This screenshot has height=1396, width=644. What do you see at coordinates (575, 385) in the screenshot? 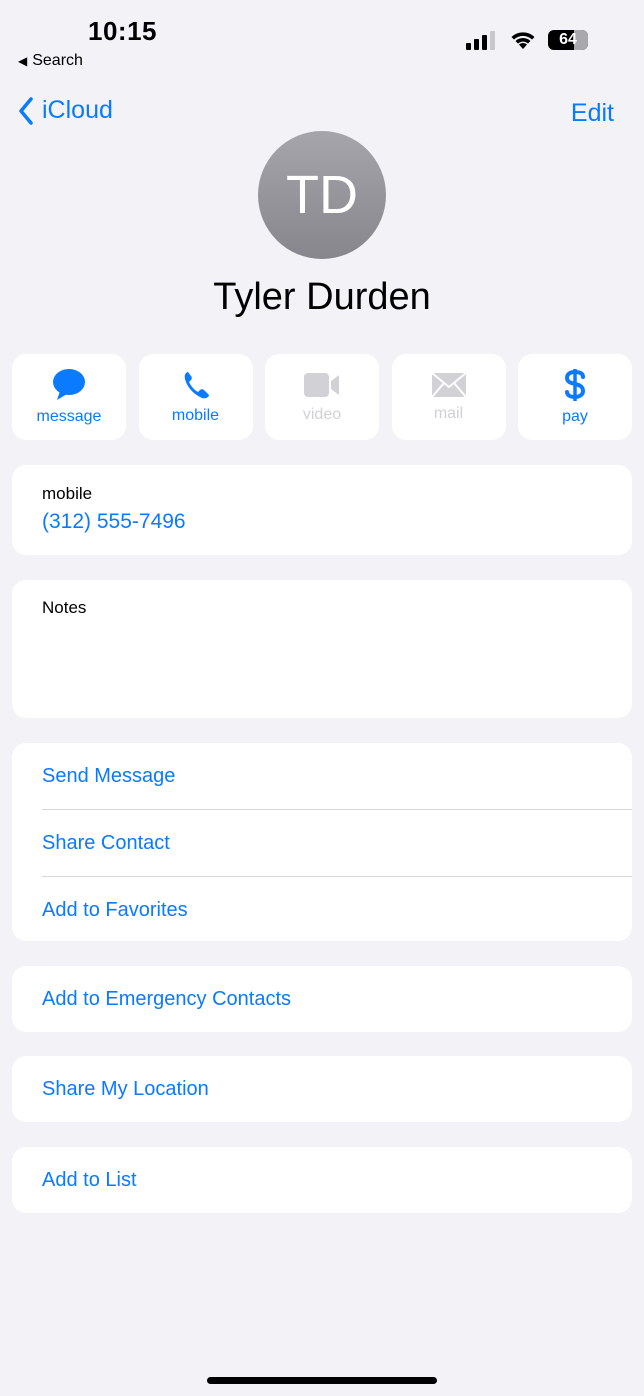
I see `dollar-icon` at bounding box center [575, 385].